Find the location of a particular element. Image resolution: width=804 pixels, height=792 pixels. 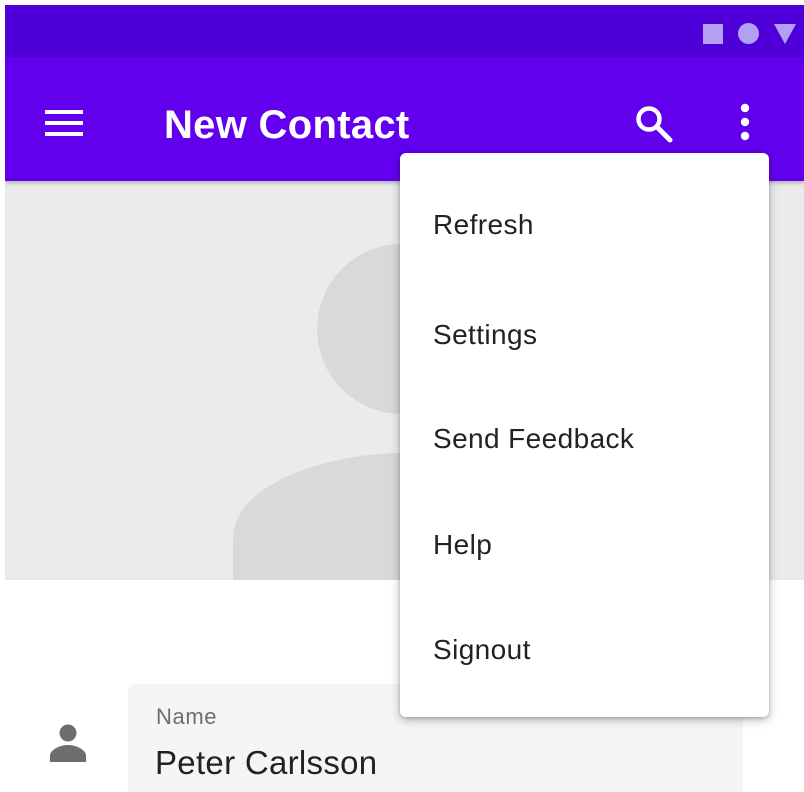

circle-icon is located at coordinates (748, 33).